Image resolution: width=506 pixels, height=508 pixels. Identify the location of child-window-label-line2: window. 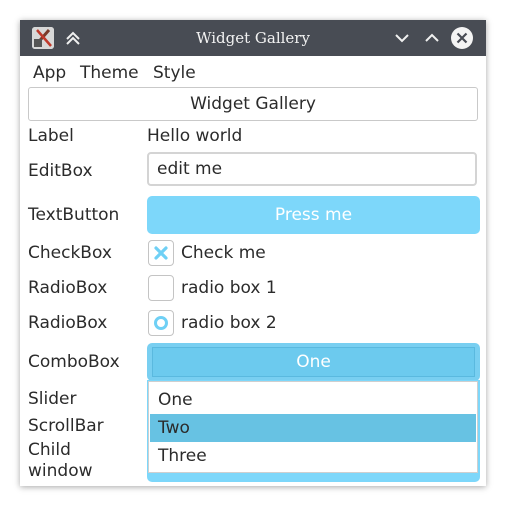
(60, 471).